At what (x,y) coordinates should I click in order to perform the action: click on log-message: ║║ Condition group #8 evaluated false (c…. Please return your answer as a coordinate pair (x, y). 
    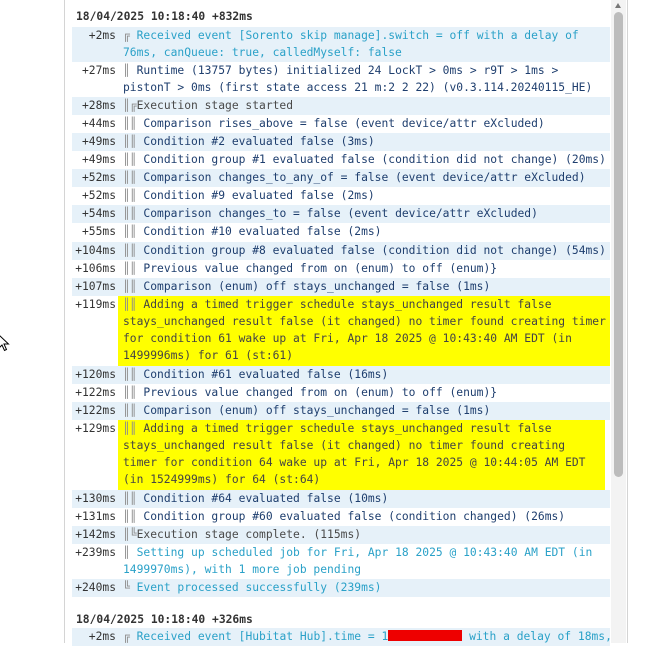
    Looking at the image, I should click on (364, 250).